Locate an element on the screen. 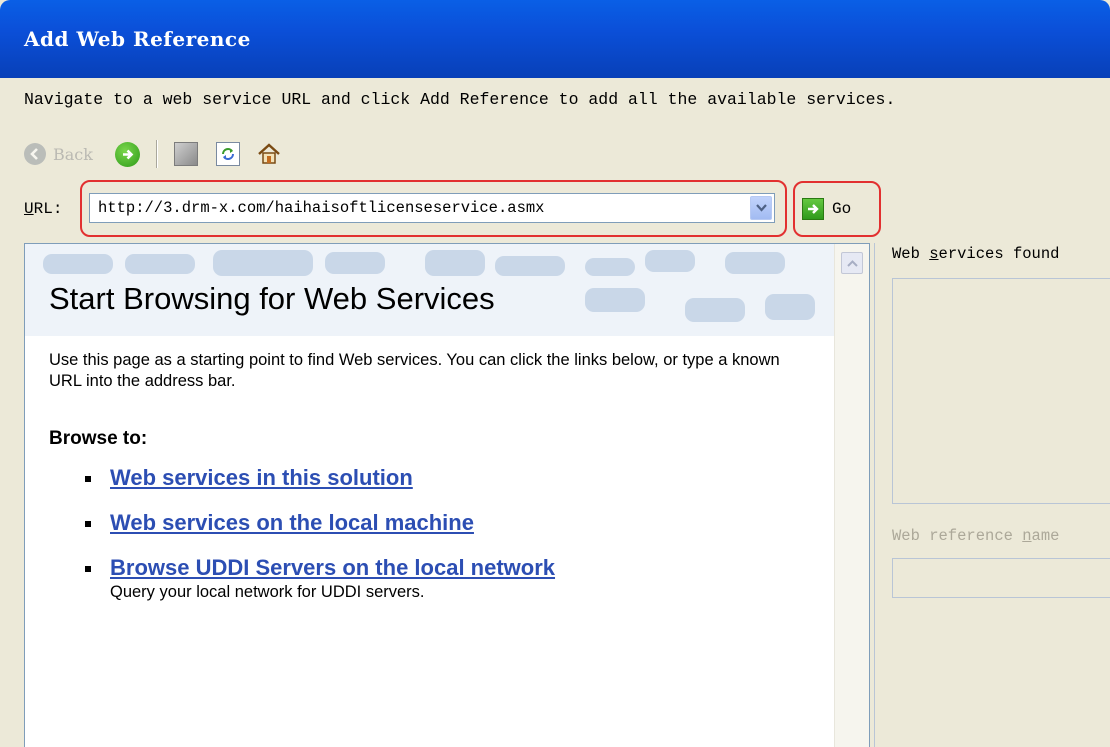  link-web-services-solution: Web services in this solution is located at coordinates (261, 478).